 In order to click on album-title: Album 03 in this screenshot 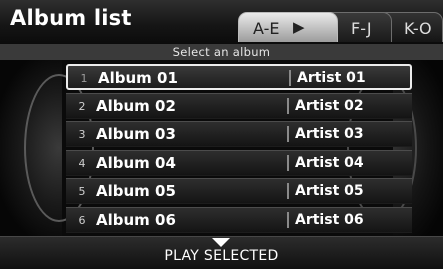, I will do `click(136, 134)`.